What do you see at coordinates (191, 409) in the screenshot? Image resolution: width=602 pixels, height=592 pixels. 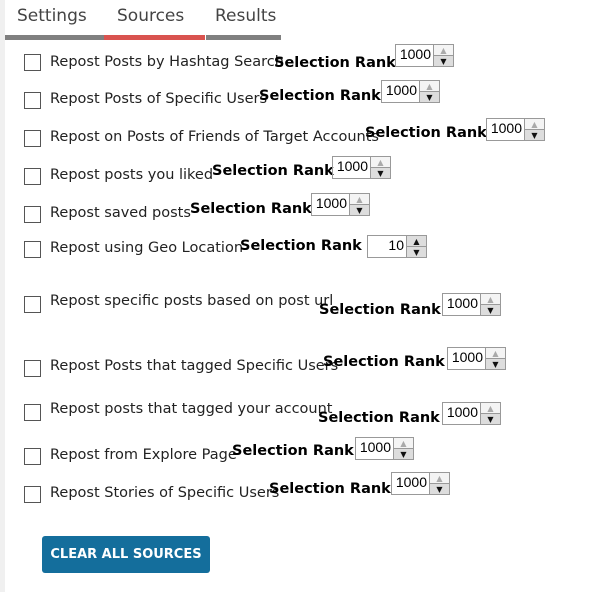 I see `source-label: Repost posts that tagged your account` at bounding box center [191, 409].